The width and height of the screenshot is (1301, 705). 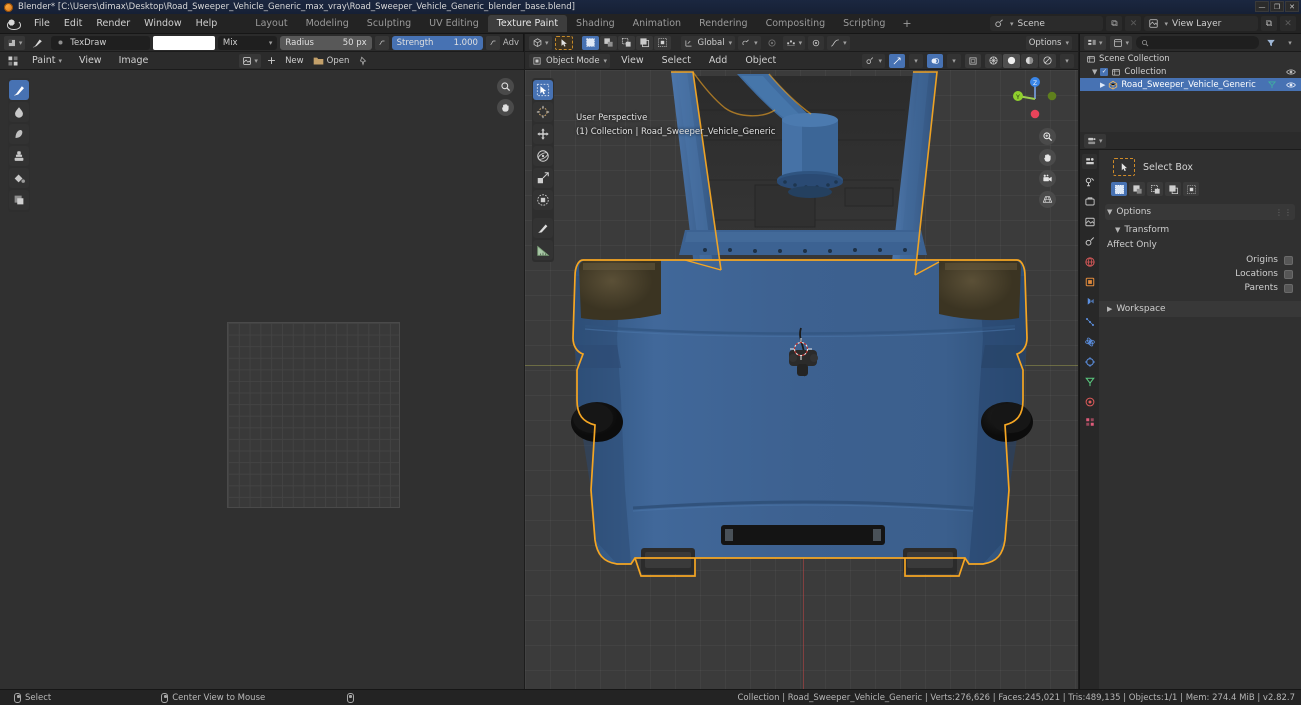 I want to click on tab-animation: Animation, so click(x=657, y=23).